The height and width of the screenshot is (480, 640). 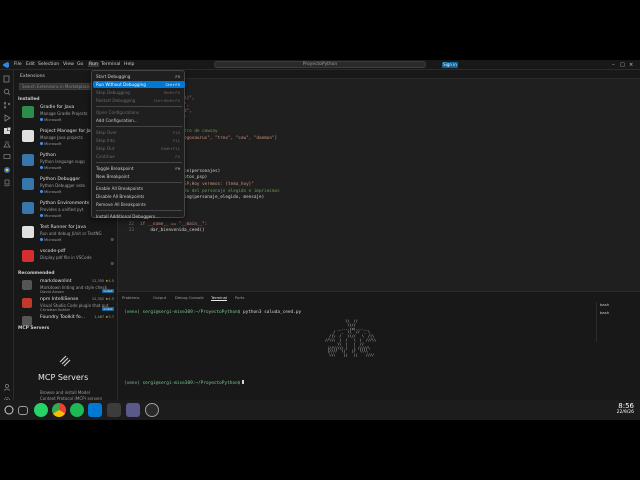 I want to click on show-desktop-icon, so click(x=23, y=410).